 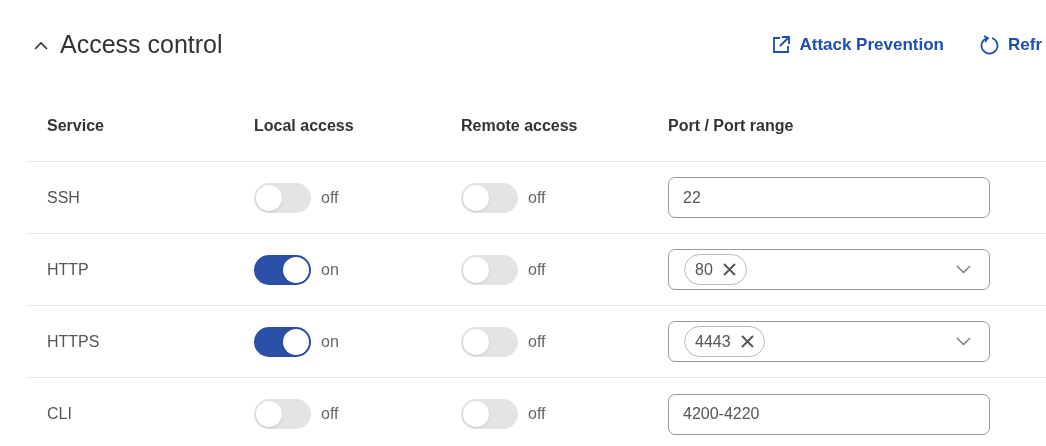 I want to click on refresh-button: Refr, so click(x=1011, y=45).